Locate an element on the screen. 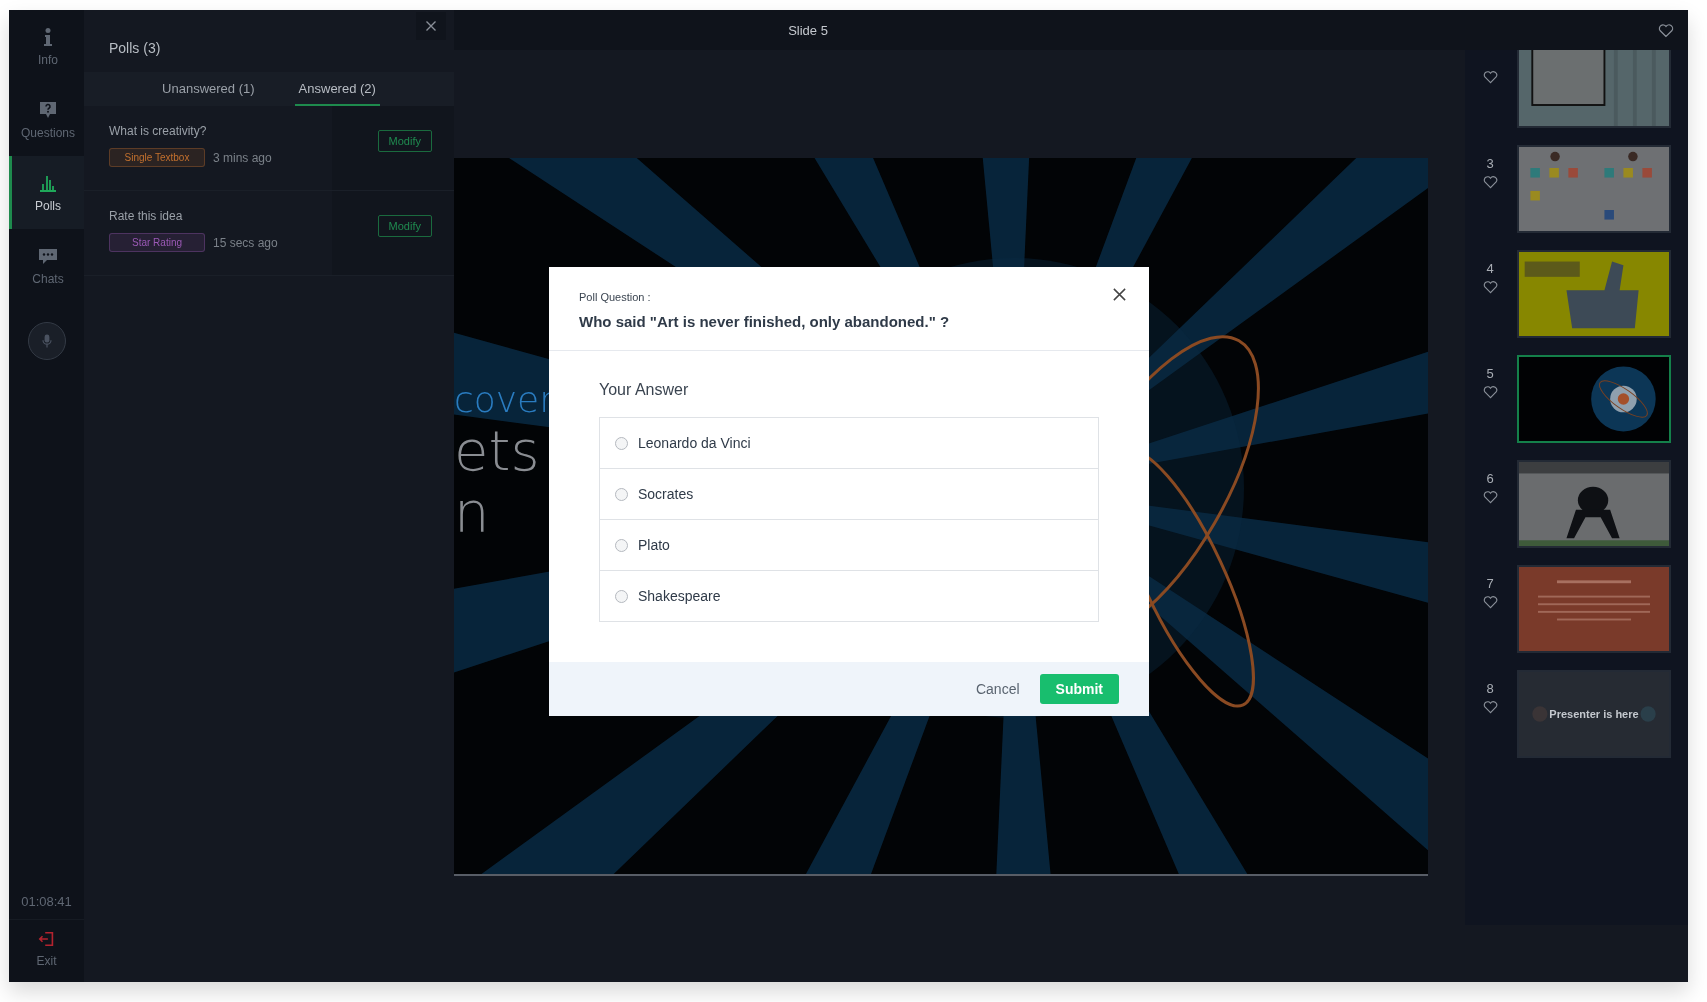  poll-type-tag: Star Rating is located at coordinates (157, 242).